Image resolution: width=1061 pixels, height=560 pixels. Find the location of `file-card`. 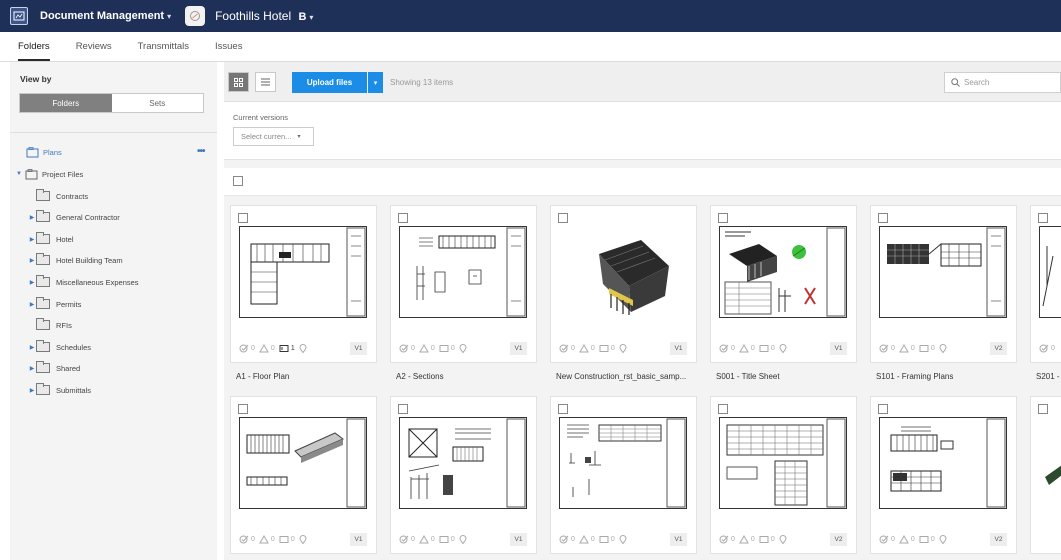

file-card is located at coordinates (1045, 475).